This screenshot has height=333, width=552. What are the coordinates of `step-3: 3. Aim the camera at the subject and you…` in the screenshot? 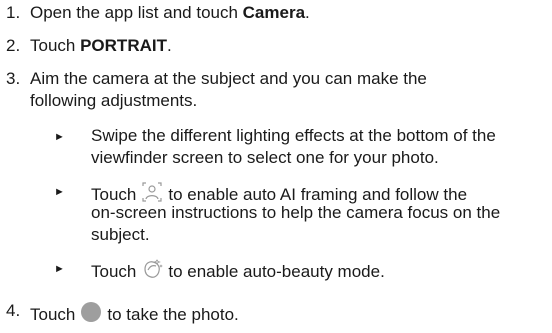 It's located at (213, 79).